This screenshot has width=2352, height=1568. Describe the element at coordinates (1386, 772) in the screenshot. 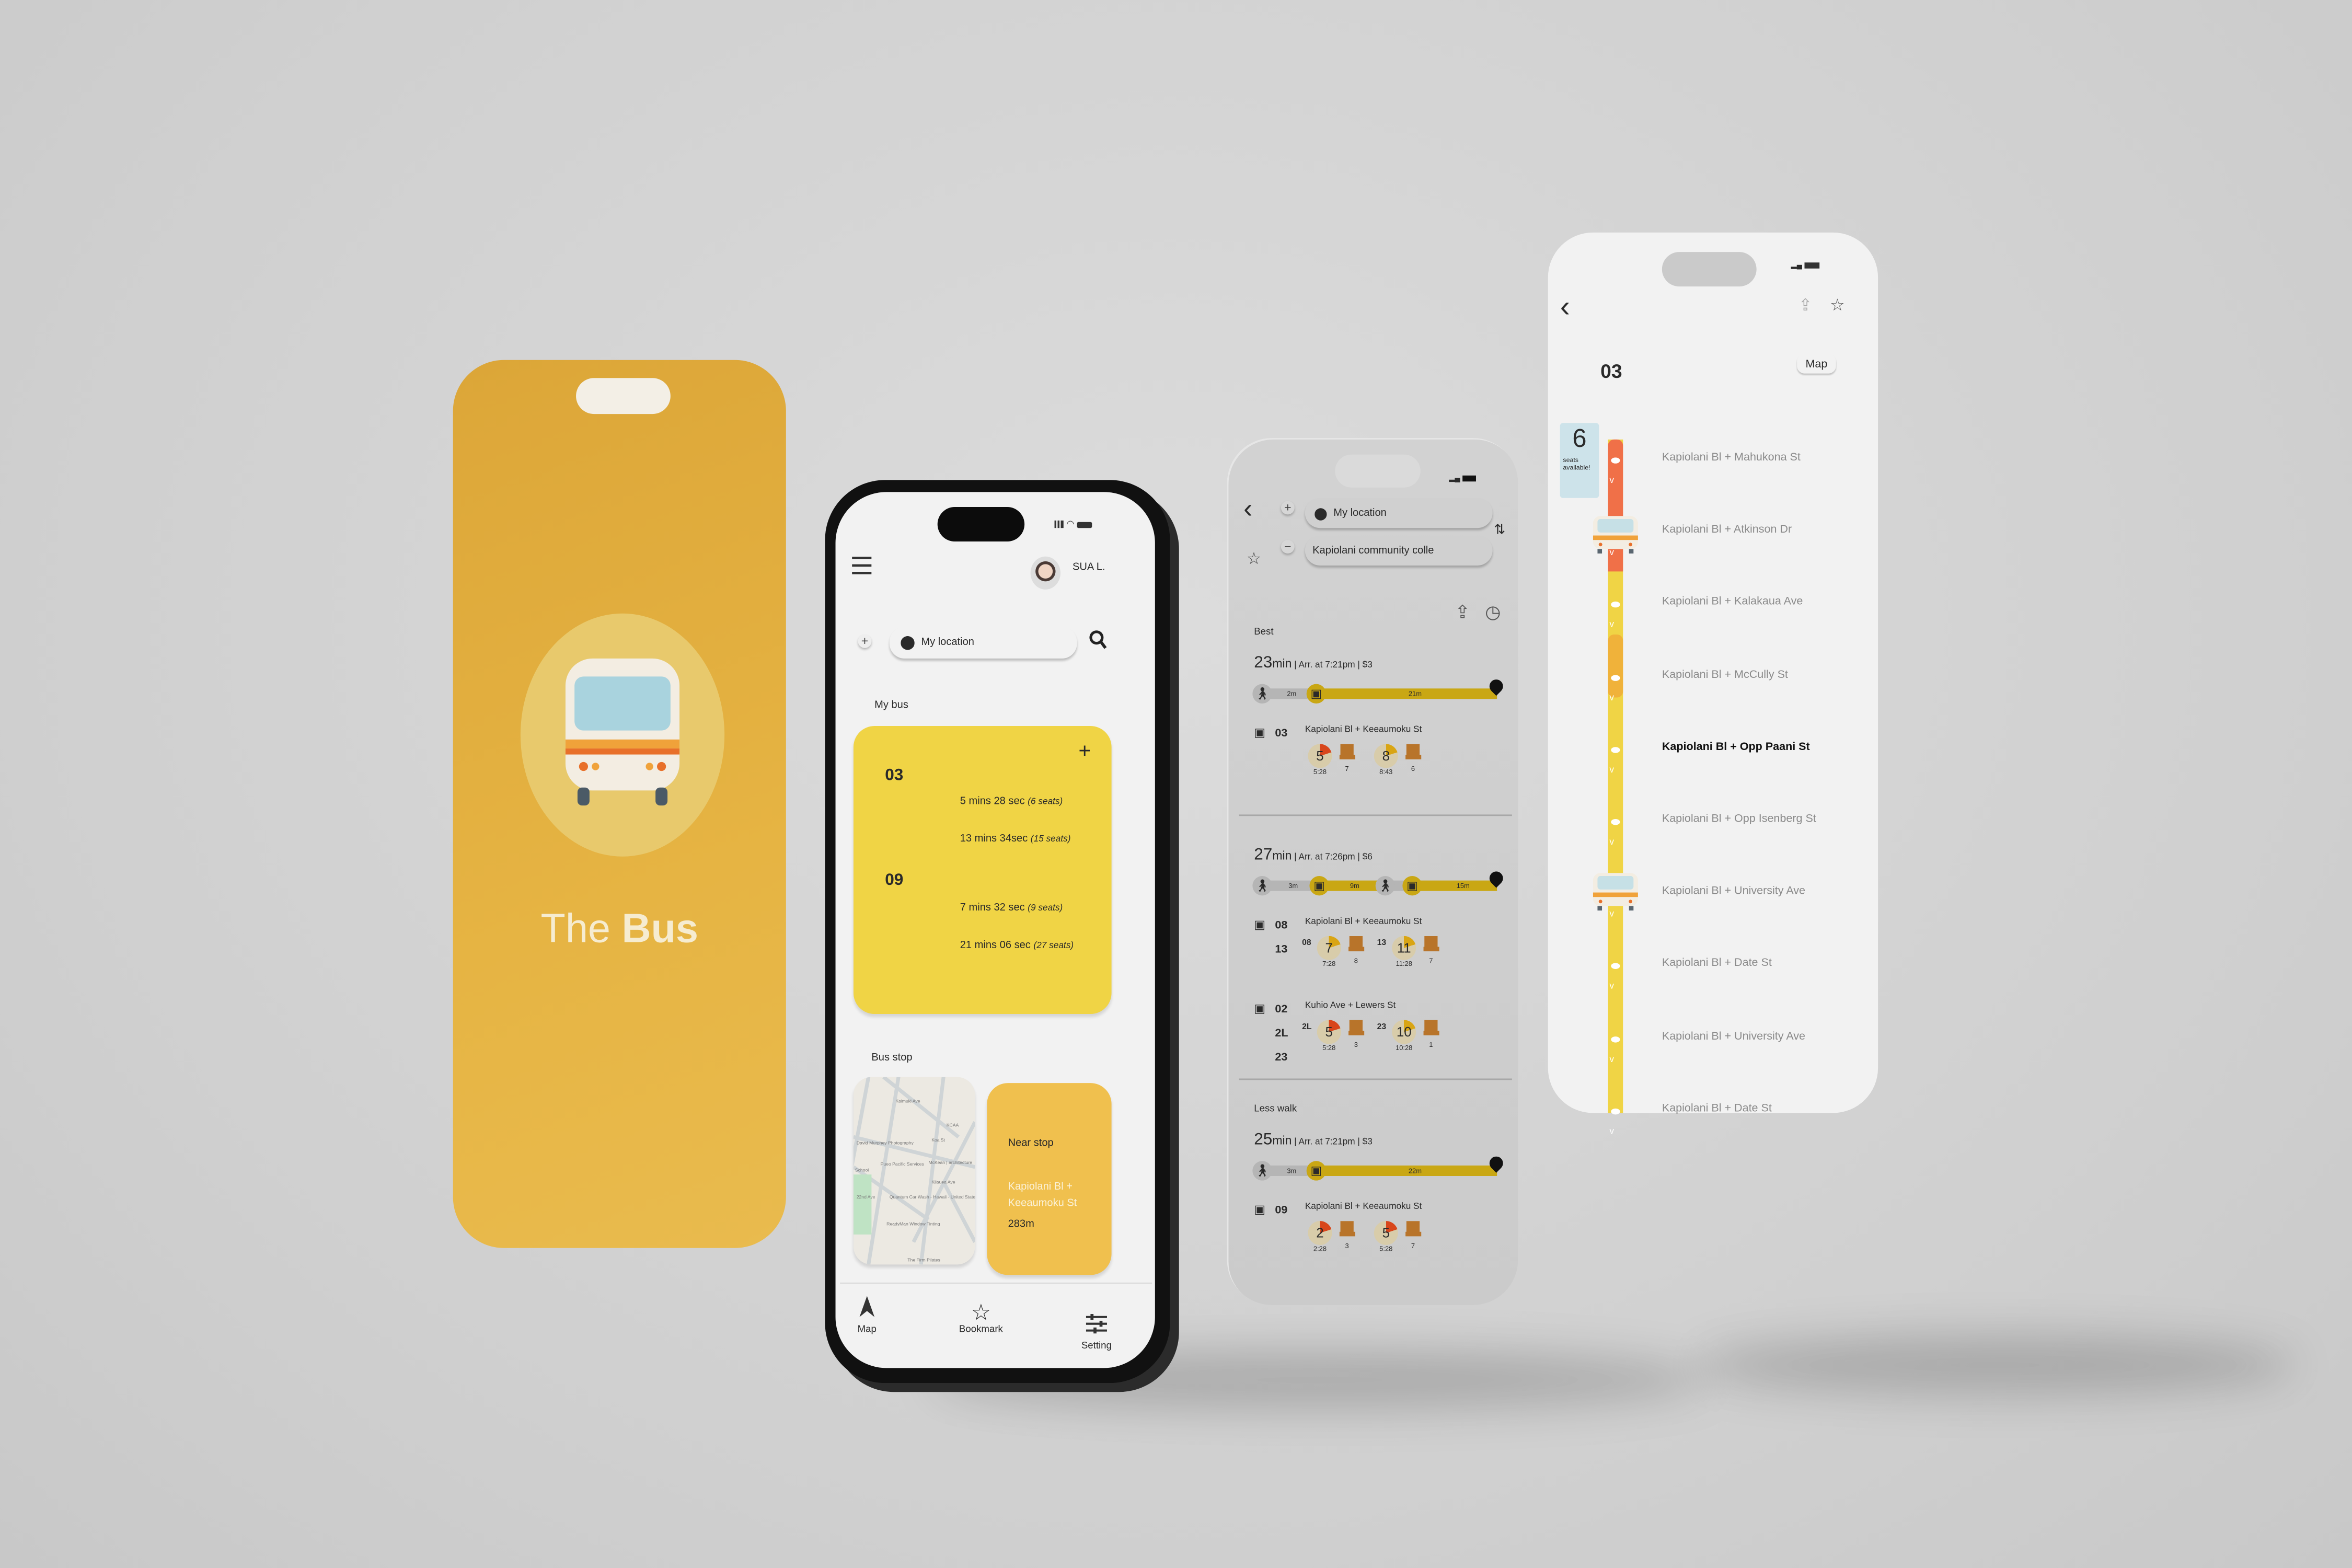

I see `arrival-time: 8:43` at that location.